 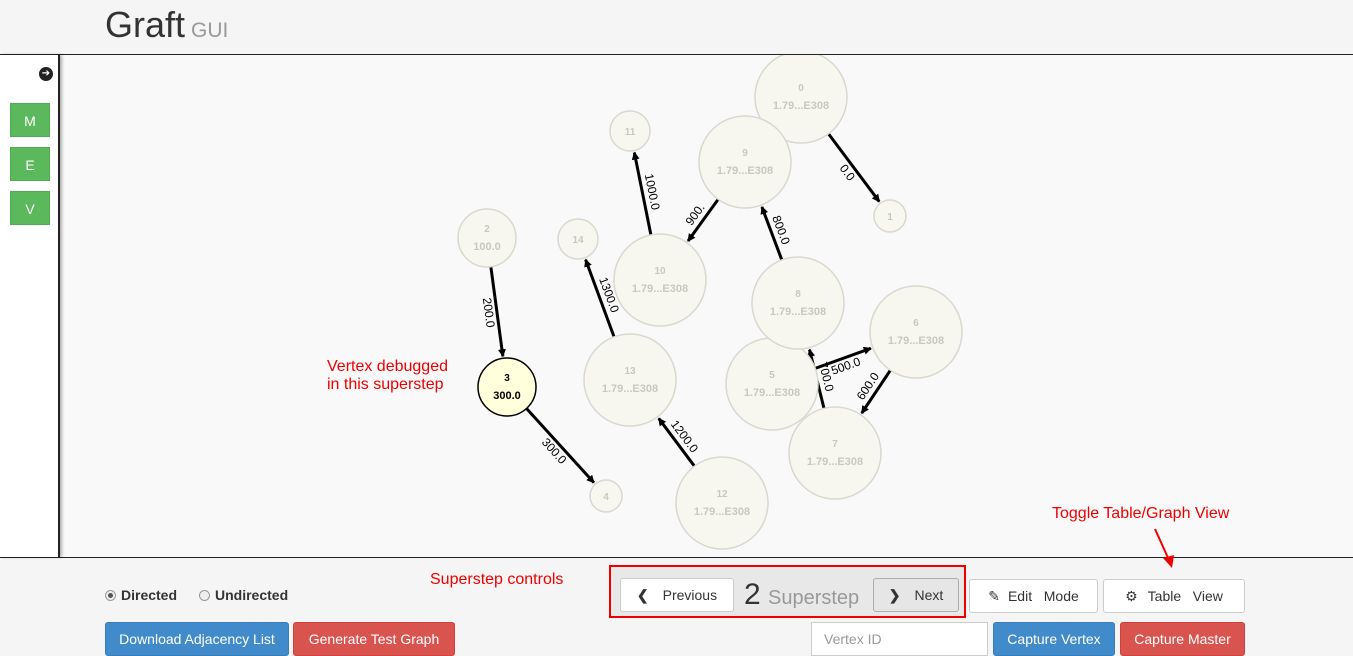 What do you see at coordinates (197, 639) in the screenshot?
I see `download-adjacency-button: Download Adjacency List` at bounding box center [197, 639].